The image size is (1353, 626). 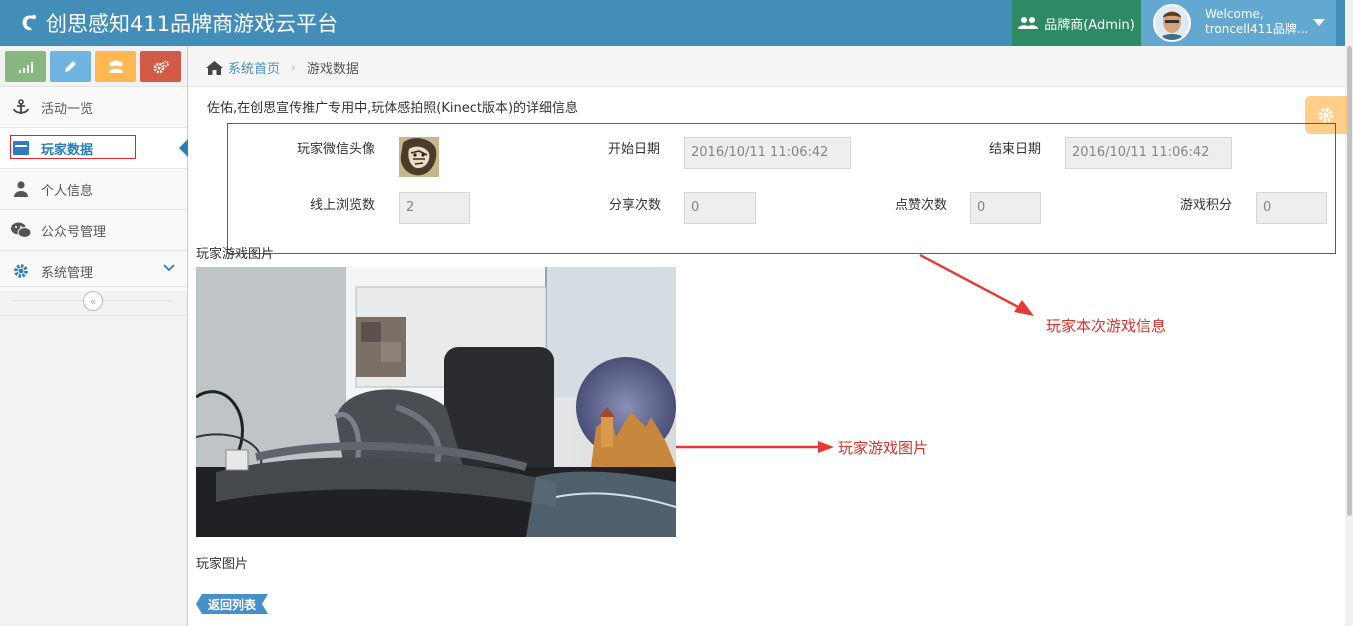 What do you see at coordinates (855, 353) in the screenshot?
I see `annotation-arrows` at bounding box center [855, 353].